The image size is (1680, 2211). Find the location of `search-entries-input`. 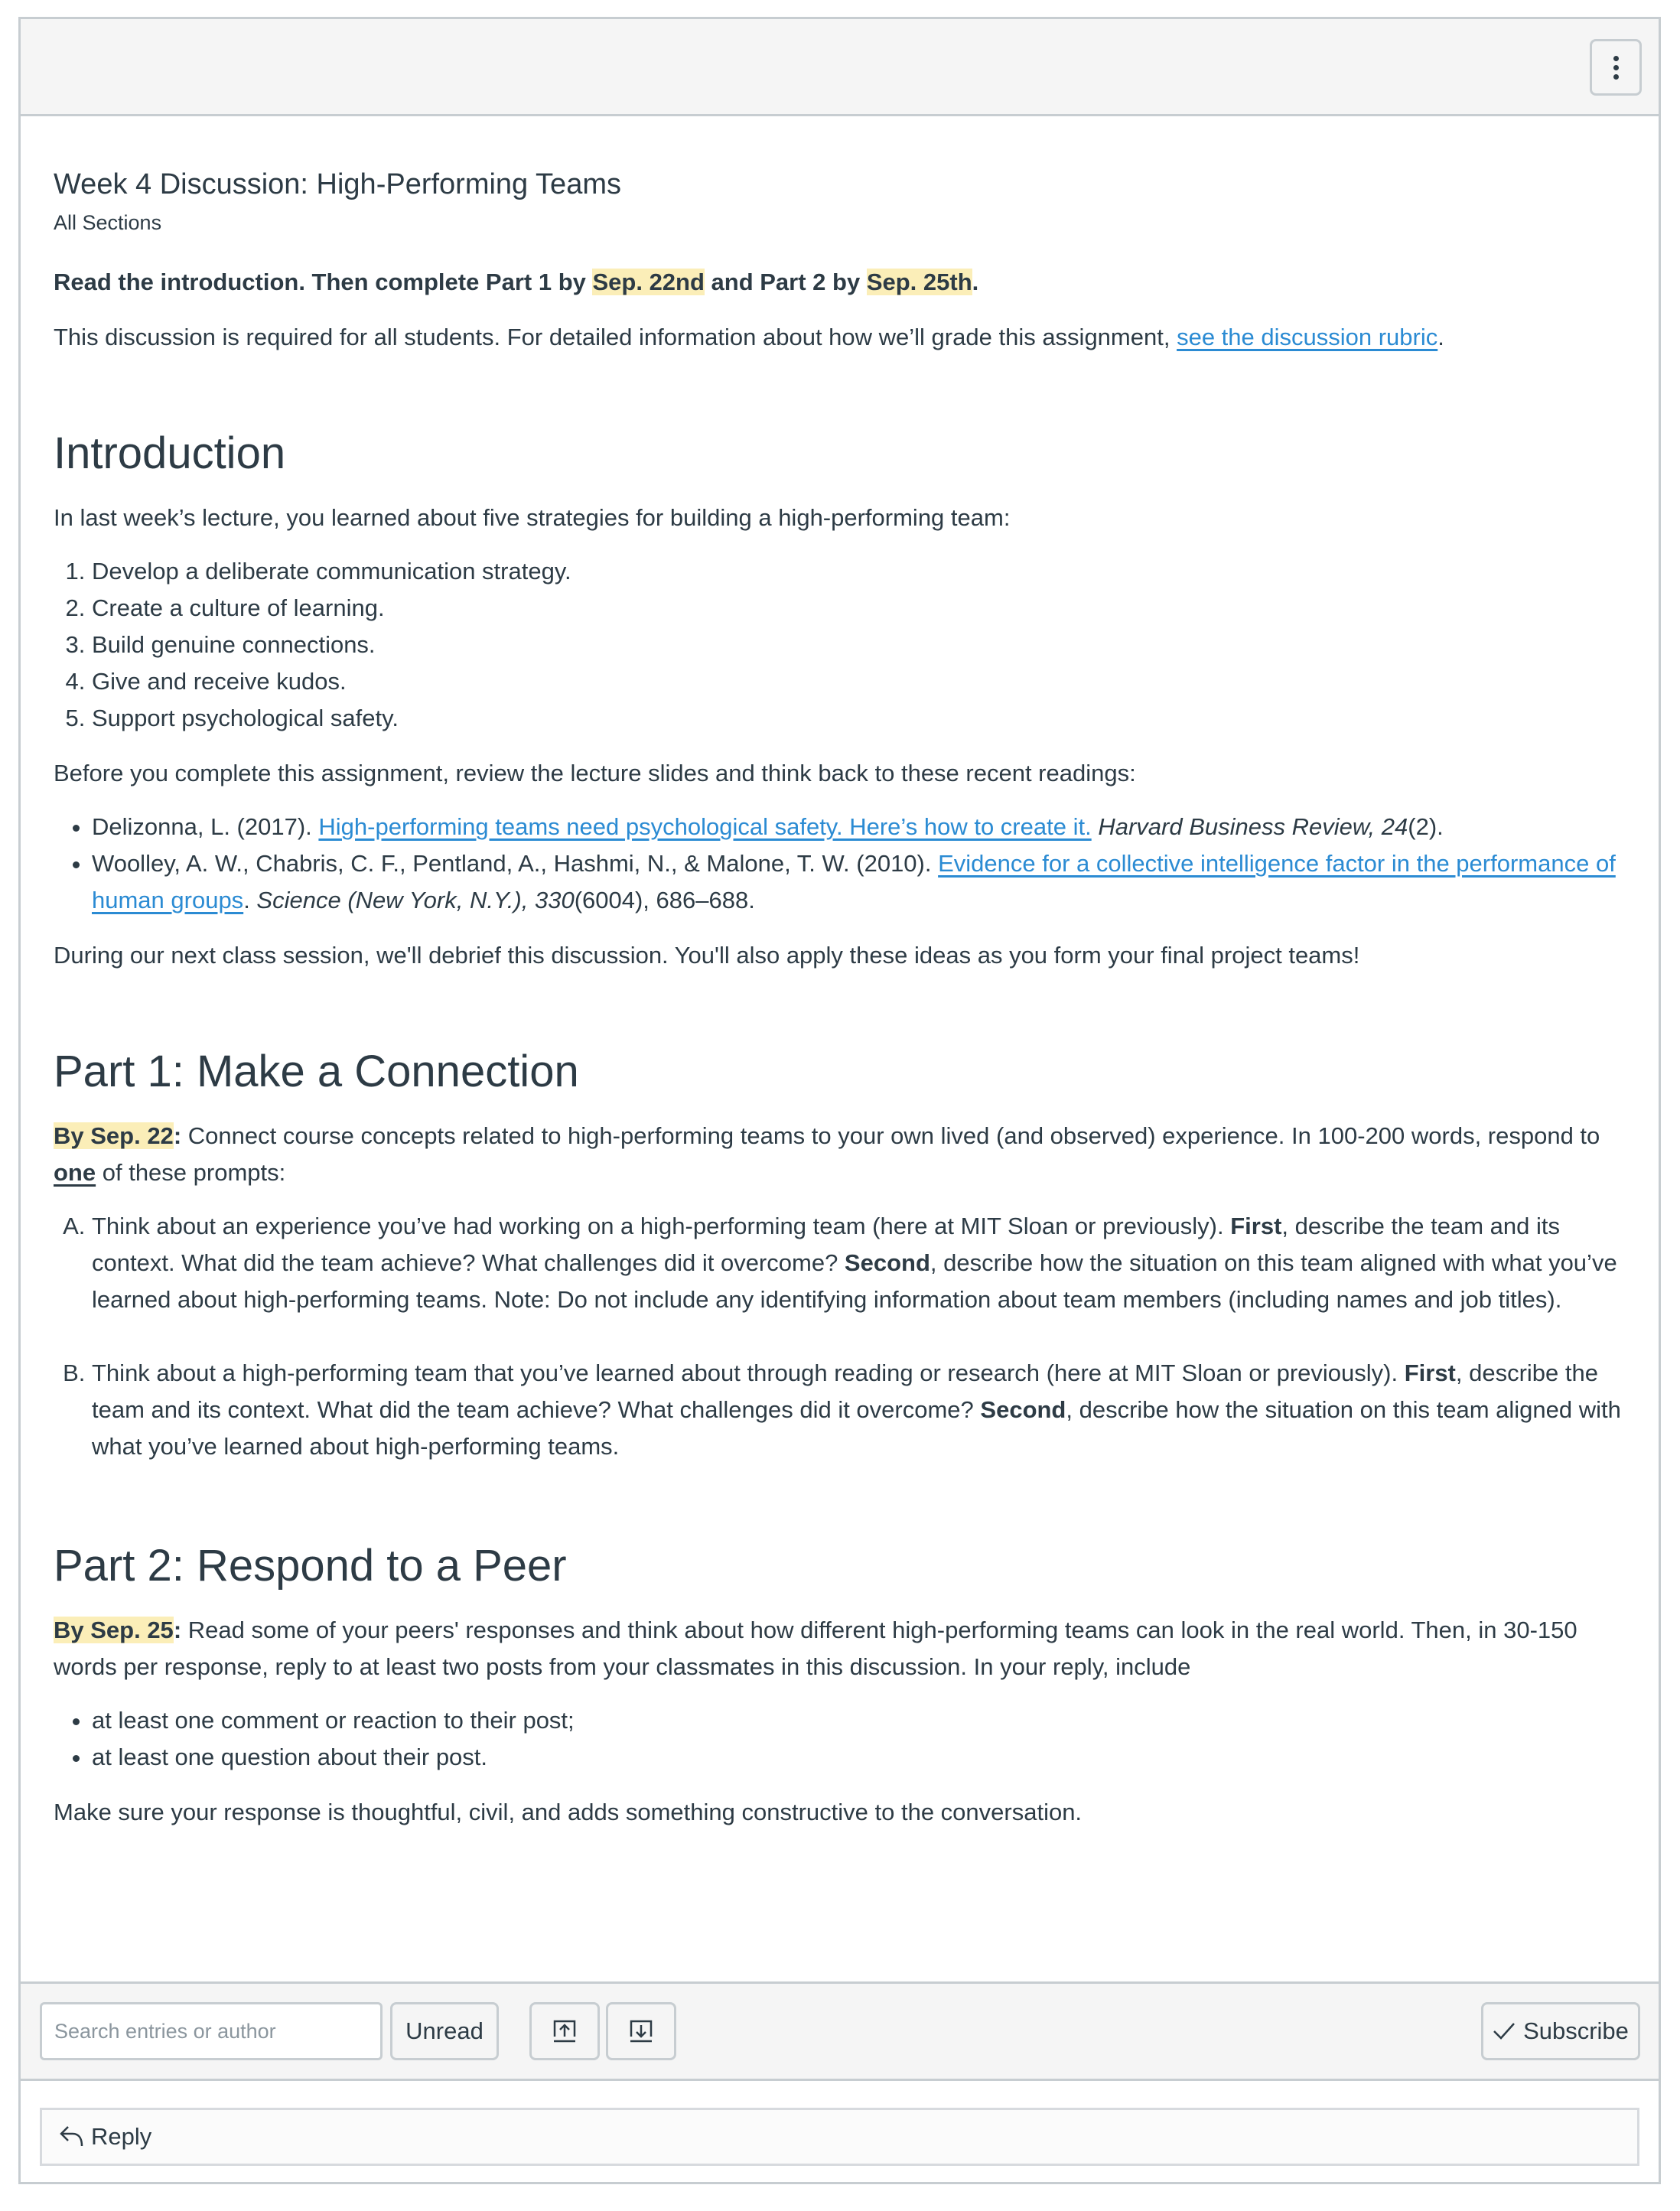

search-entries-input is located at coordinates (211, 2031).